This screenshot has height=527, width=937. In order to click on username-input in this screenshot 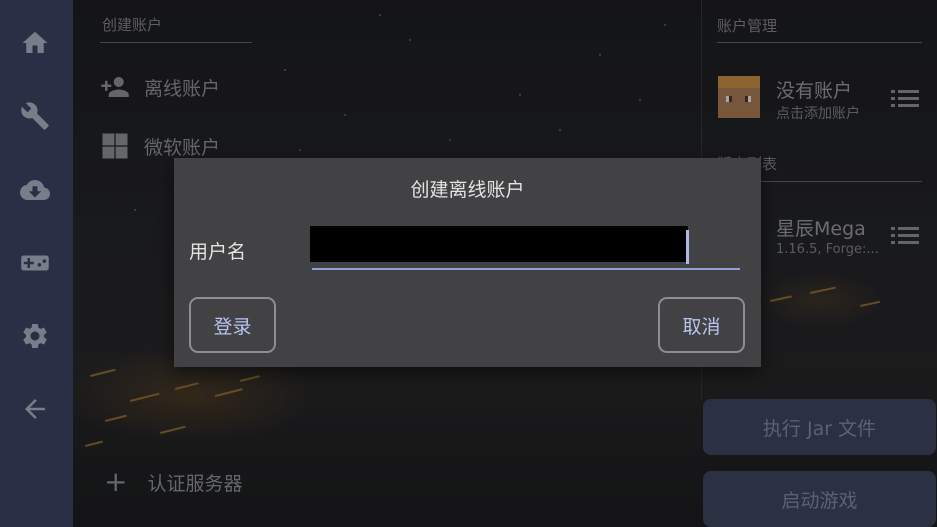, I will do `click(499, 244)`.